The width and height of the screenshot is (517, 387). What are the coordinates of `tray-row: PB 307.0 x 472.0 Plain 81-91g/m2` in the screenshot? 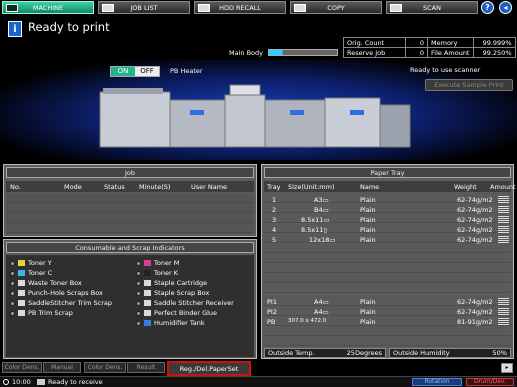 It's located at (387, 322).